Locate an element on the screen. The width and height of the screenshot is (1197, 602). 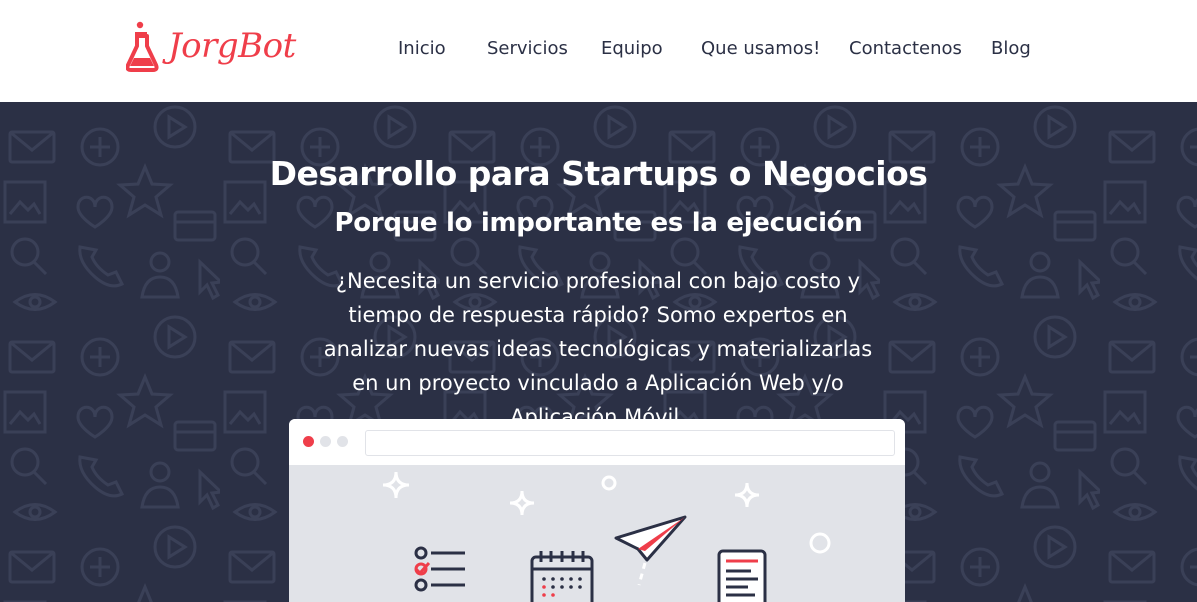
browser-content is located at coordinates (597, 533).